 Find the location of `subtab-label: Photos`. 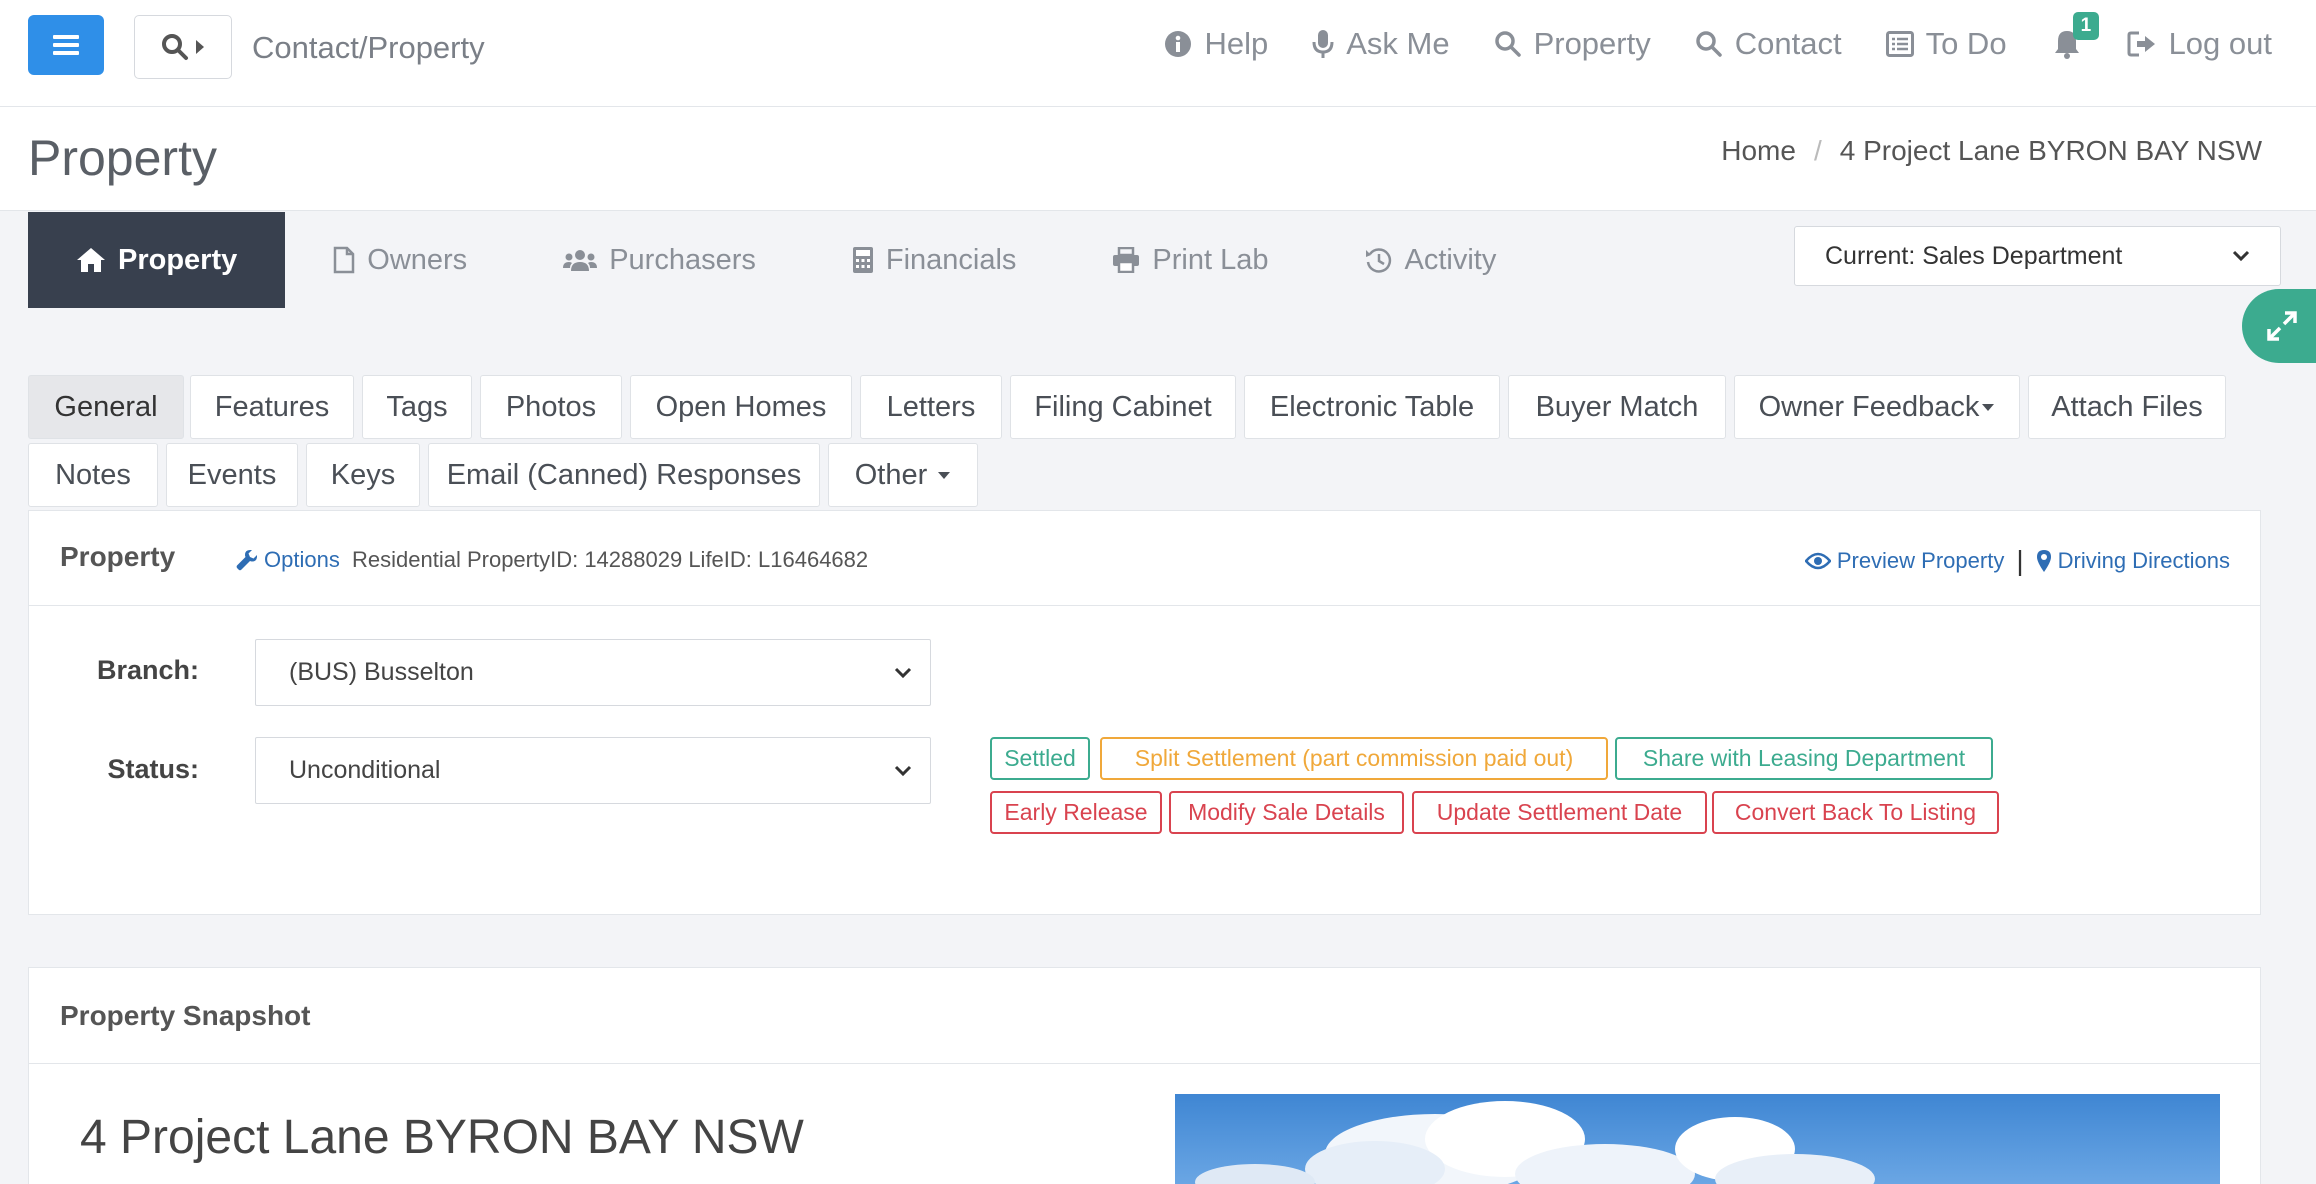

subtab-label: Photos is located at coordinates (551, 406).